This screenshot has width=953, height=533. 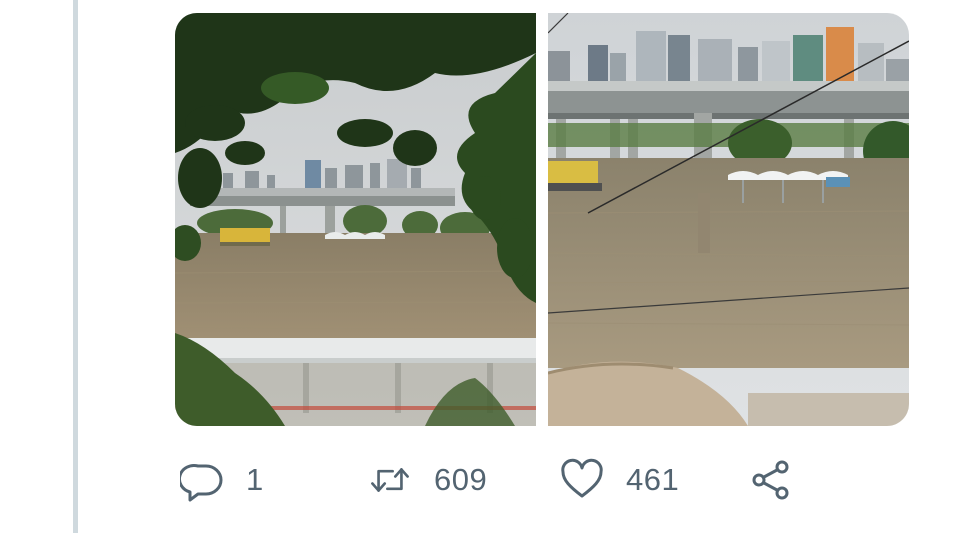 I want to click on retweet-button: 609, so click(x=427, y=480).